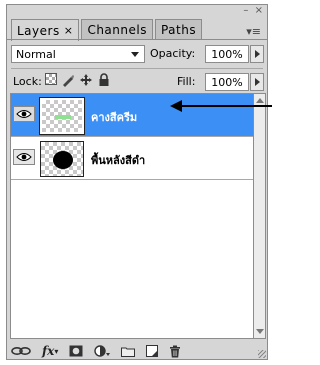 The height and width of the screenshot is (365, 320). I want to click on fill-field: 100%, so click(227, 82).